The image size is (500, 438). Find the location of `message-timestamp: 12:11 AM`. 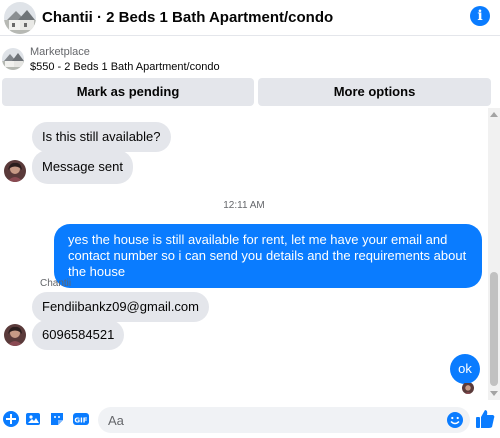

message-timestamp: 12:11 AM is located at coordinates (244, 205).